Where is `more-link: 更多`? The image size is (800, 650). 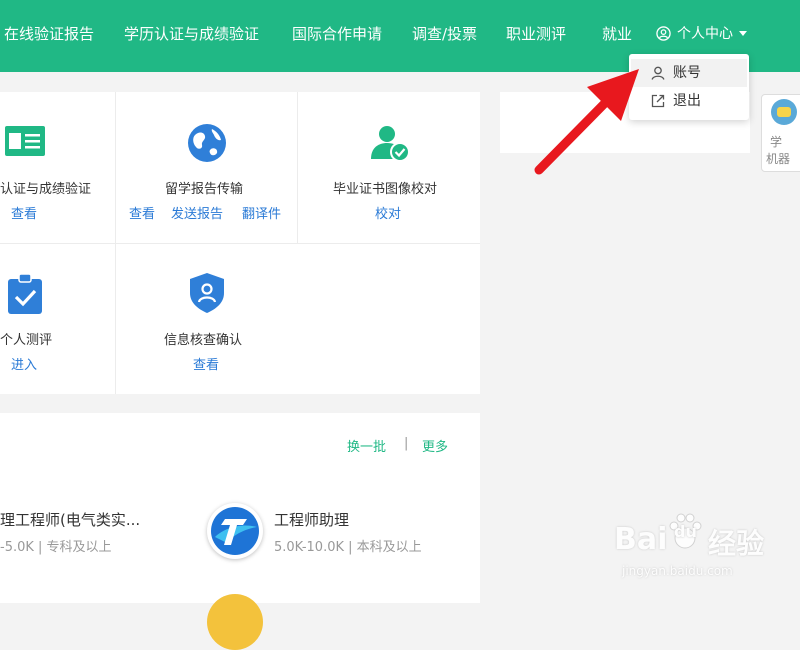
more-link: 更多 is located at coordinates (435, 445).